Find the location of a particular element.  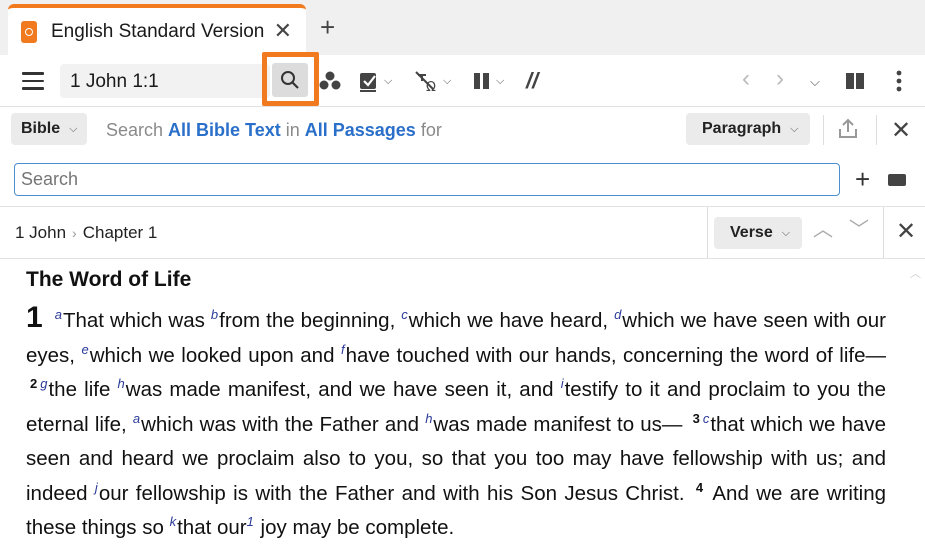

verse-mode-button: Verse ⌵ is located at coordinates (758, 233).